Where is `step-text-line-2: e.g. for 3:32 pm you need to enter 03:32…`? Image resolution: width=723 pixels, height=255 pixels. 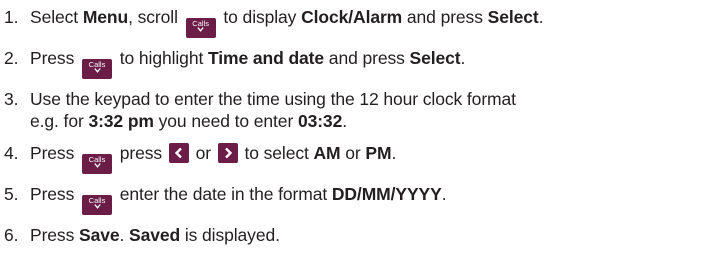 step-text-line-2: e.g. for 3:32 pm you need to enter 03:32… is located at coordinates (375, 121).